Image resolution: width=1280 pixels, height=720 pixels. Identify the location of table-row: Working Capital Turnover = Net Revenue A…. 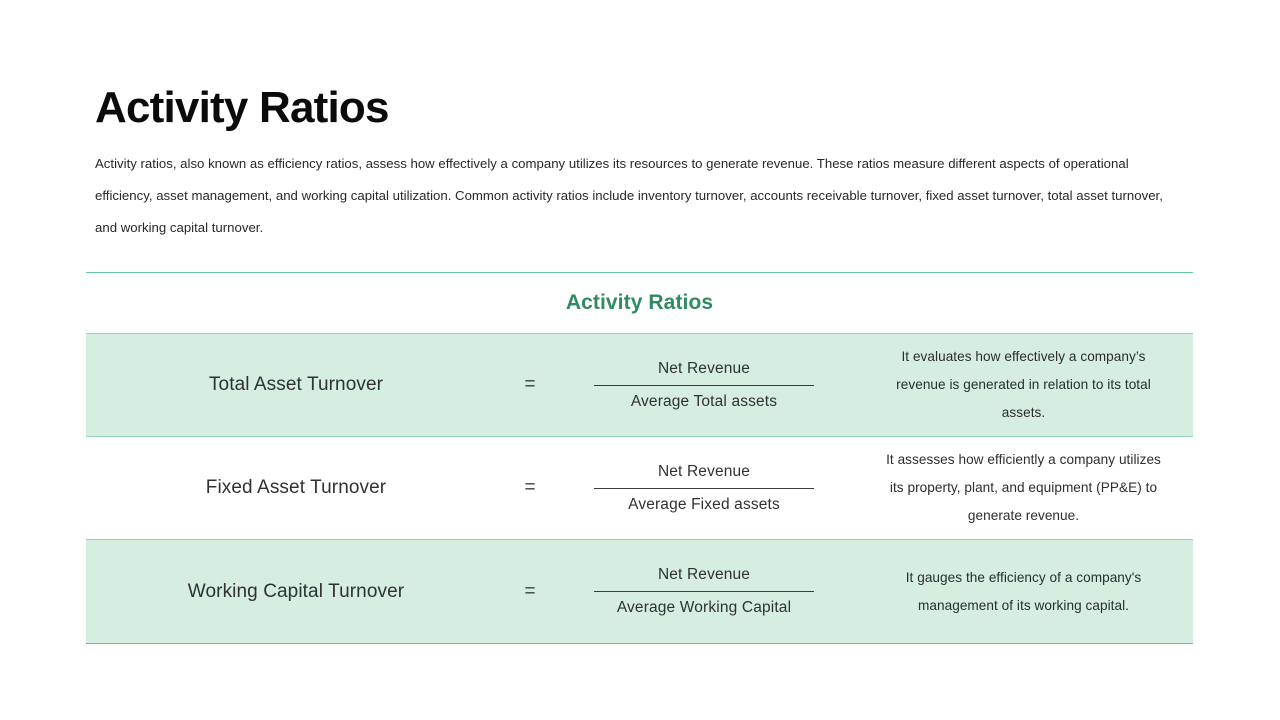
(639, 591).